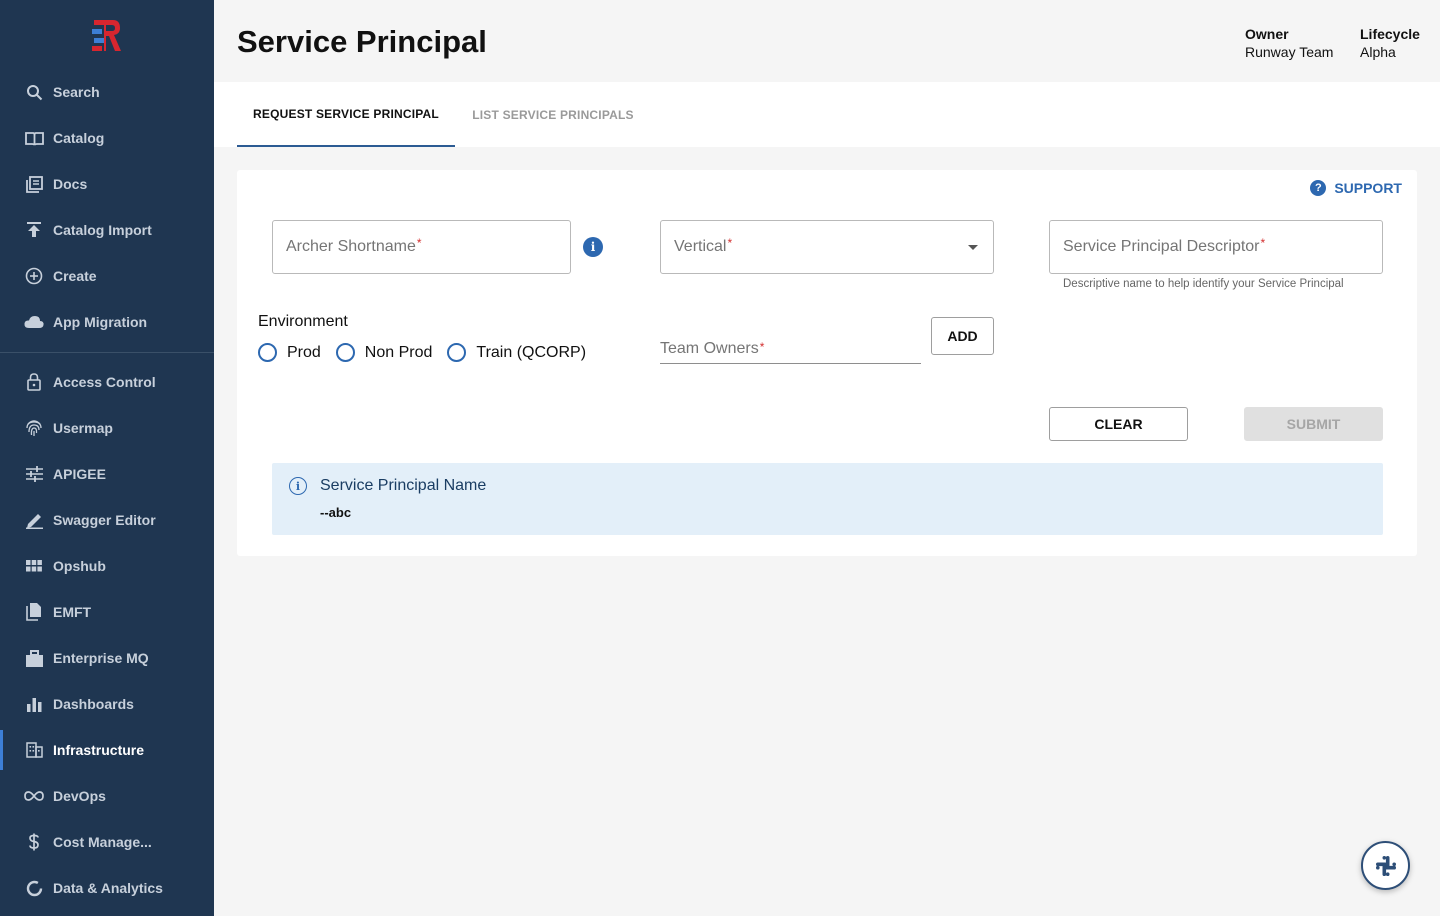 The height and width of the screenshot is (916, 1440). Describe the element at coordinates (76, 92) in the screenshot. I see `sidebar-item-label: Search` at that location.